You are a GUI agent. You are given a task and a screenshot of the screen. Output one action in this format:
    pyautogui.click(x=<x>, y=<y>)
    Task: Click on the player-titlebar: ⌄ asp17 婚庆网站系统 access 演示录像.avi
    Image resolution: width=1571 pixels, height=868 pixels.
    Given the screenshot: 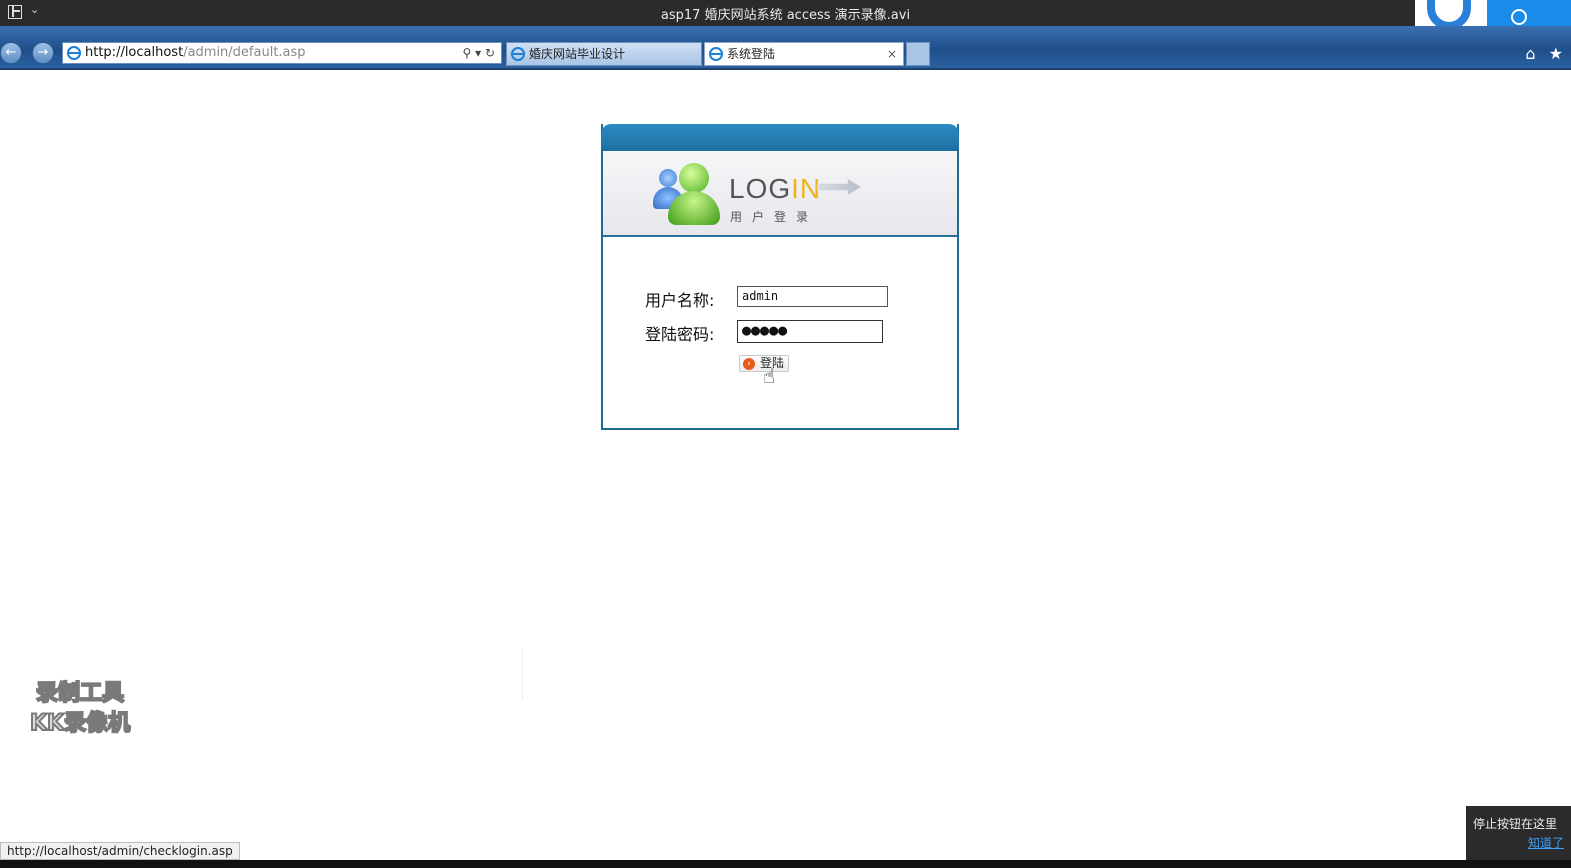 What is the action you would take?
    pyautogui.click(x=785, y=13)
    